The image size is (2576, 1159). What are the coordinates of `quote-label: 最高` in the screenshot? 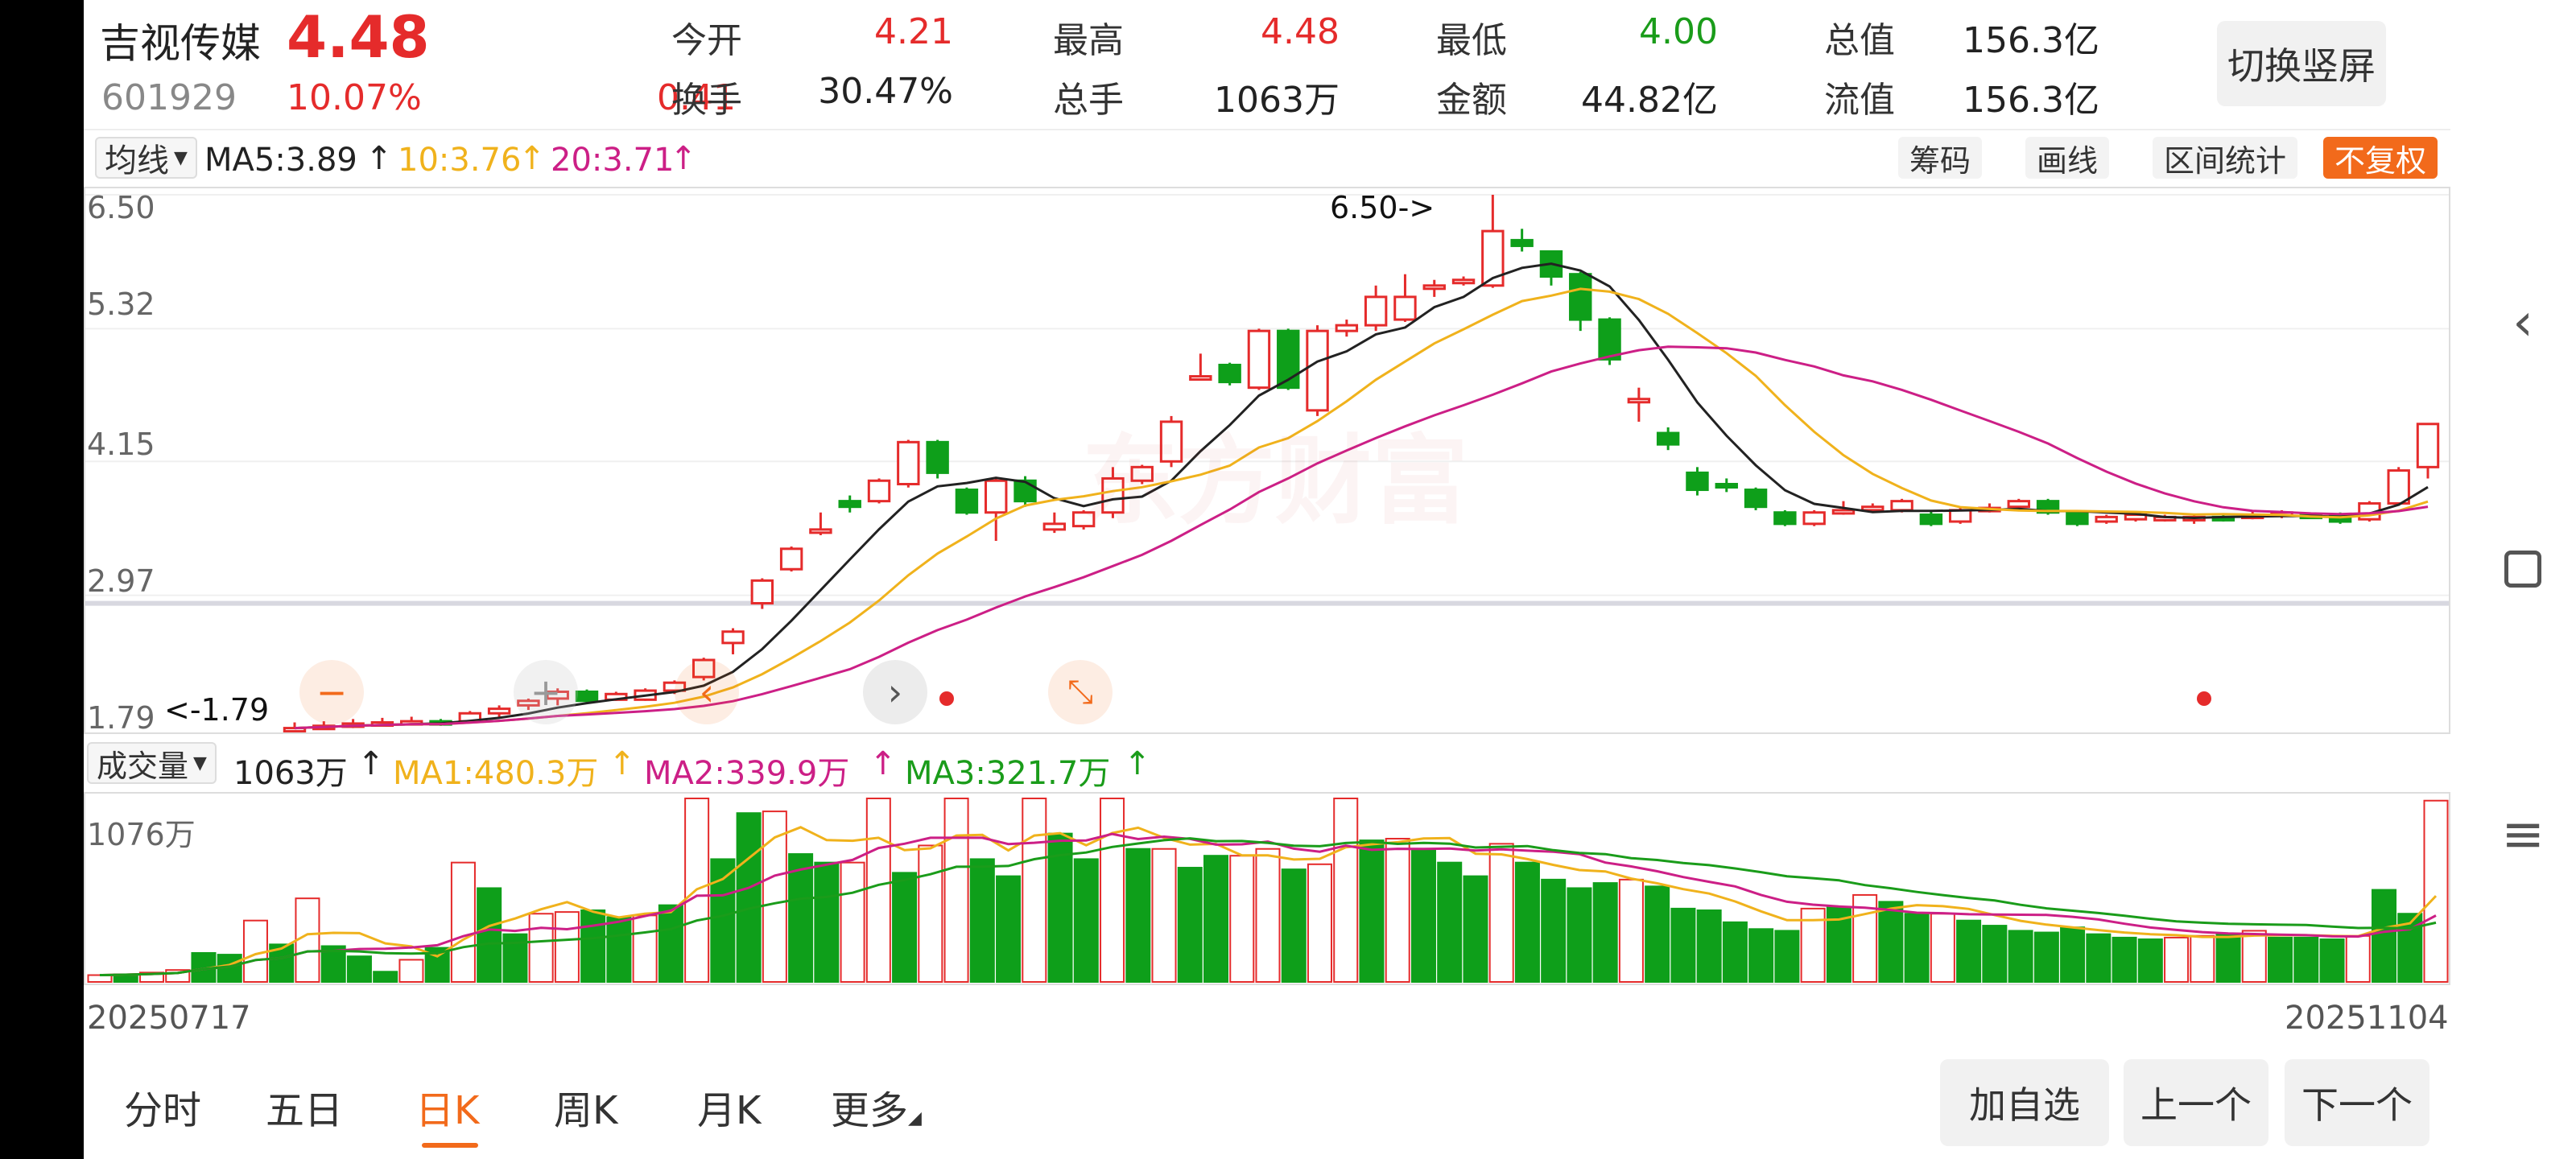 It's located at (1088, 40).